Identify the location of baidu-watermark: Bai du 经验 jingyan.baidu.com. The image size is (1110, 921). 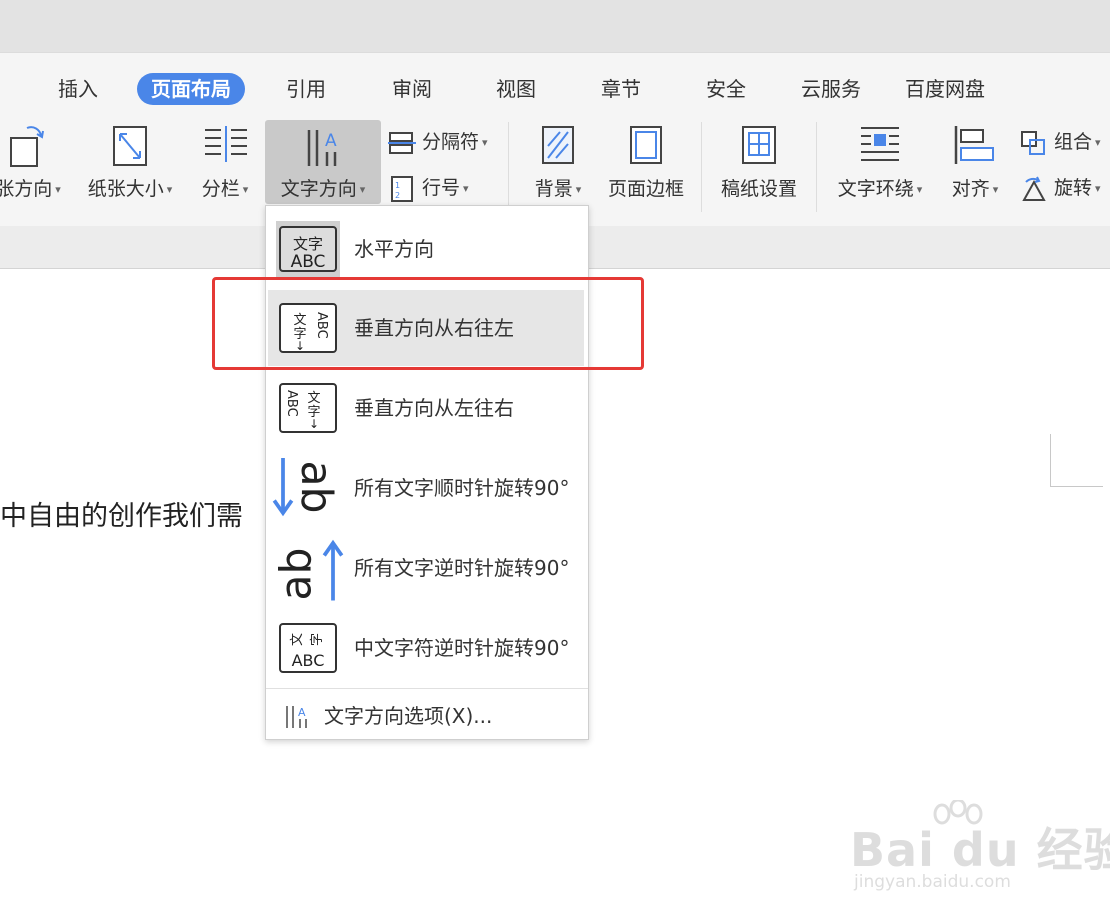
(980, 850).